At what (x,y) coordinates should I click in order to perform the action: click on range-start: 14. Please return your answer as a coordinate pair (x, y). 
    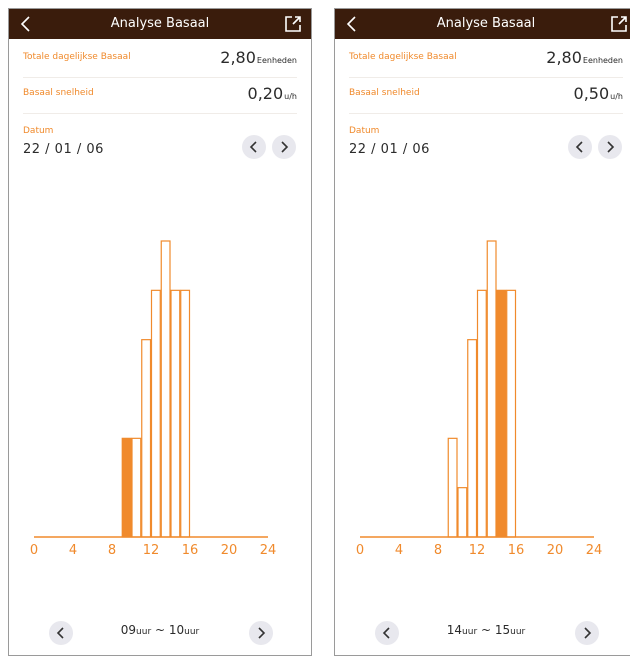
    Looking at the image, I should click on (454, 630).